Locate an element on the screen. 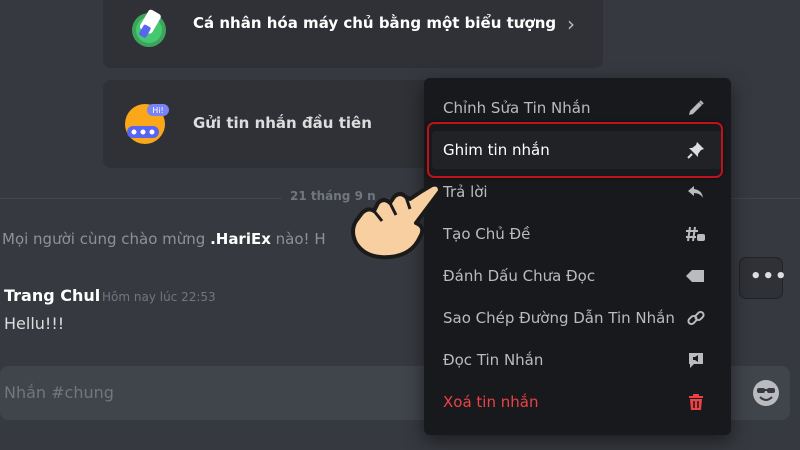  speaker-icon is located at coordinates (696, 362).